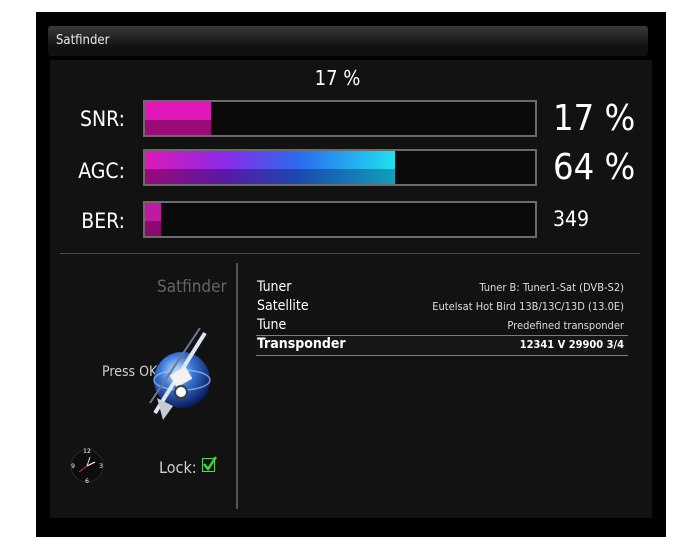 The image size is (700, 560). I want to click on svg-text: 12, so click(87, 451).